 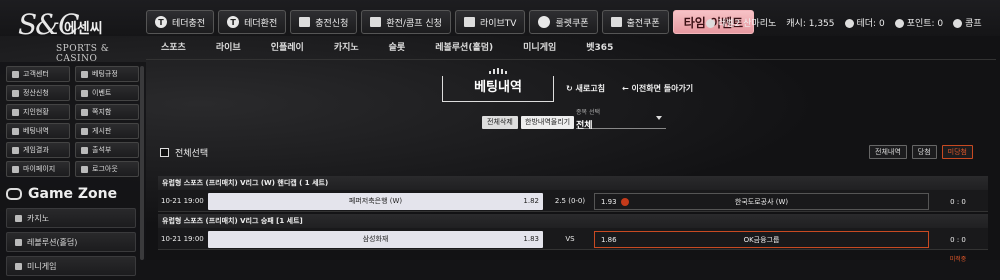 What do you see at coordinates (228, 48) in the screenshot?
I see `subnav-live: 라이브` at bounding box center [228, 48].